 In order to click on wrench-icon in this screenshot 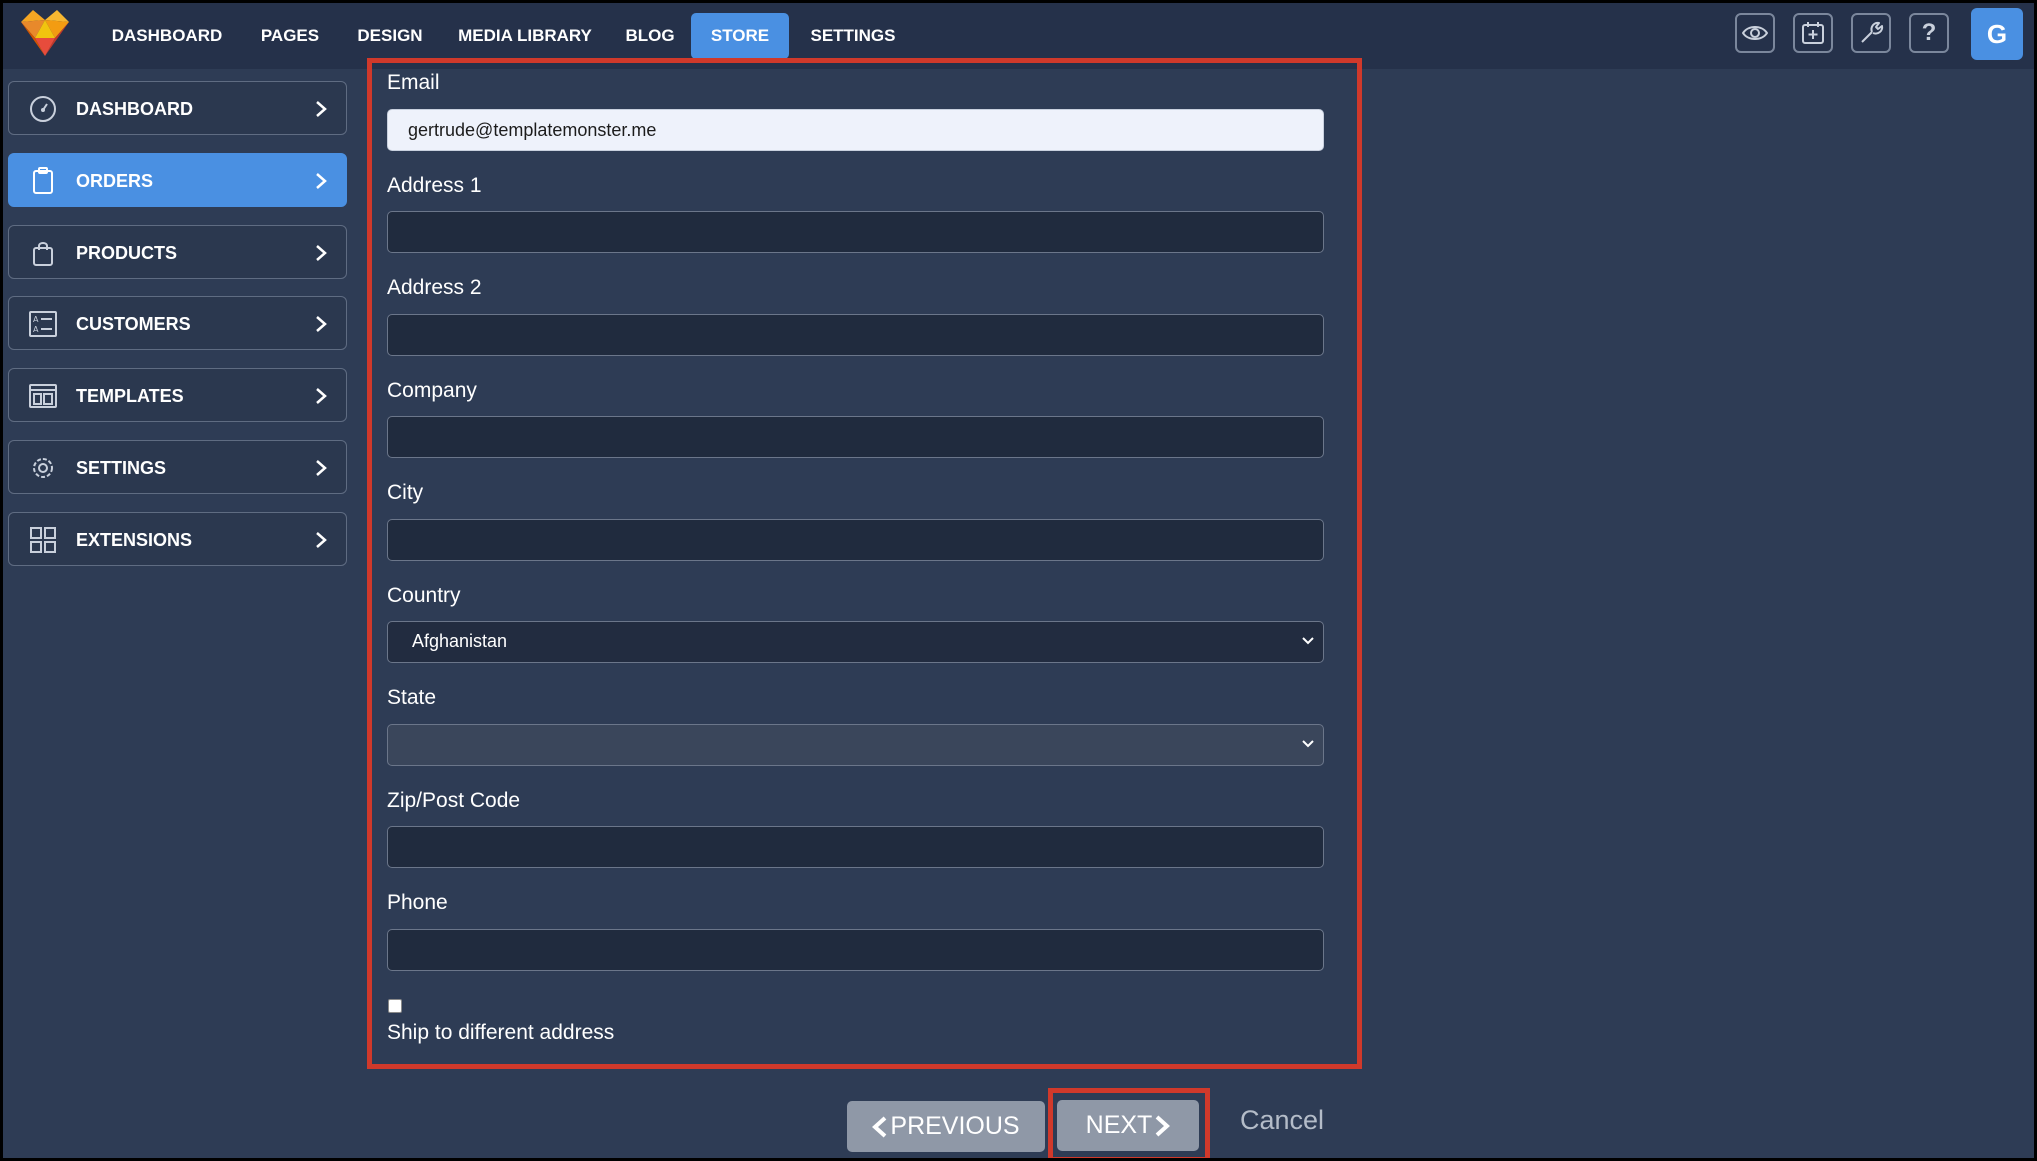, I will do `click(1872, 32)`.